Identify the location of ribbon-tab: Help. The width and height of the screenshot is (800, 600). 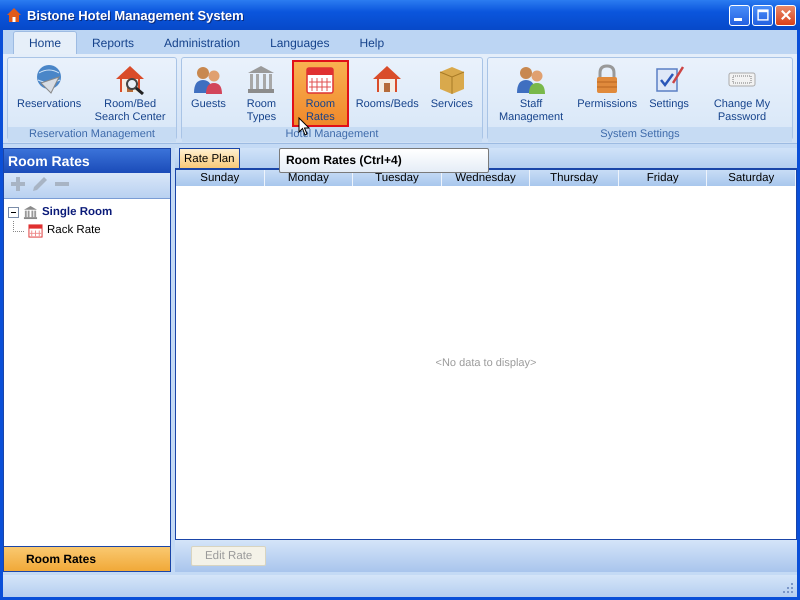
(372, 43).